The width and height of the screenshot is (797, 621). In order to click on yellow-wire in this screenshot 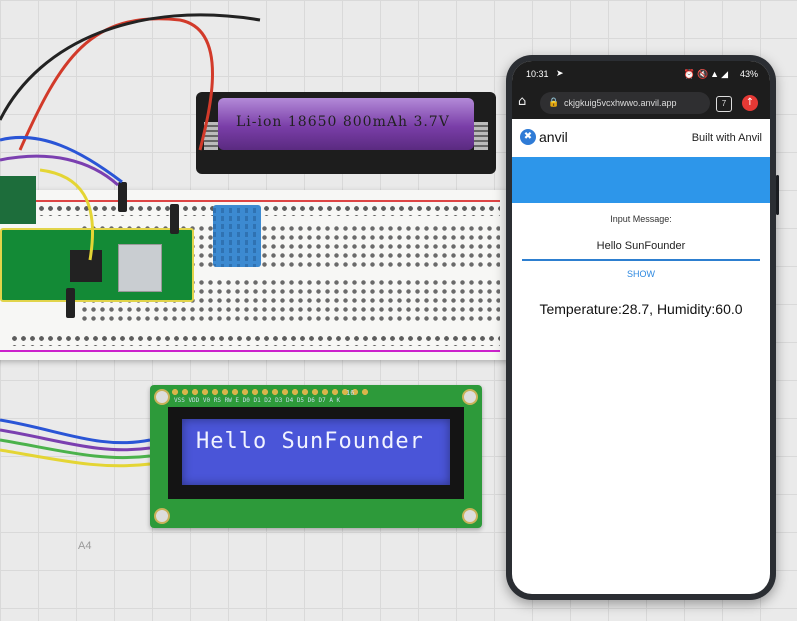, I will do `click(67, 214)`.